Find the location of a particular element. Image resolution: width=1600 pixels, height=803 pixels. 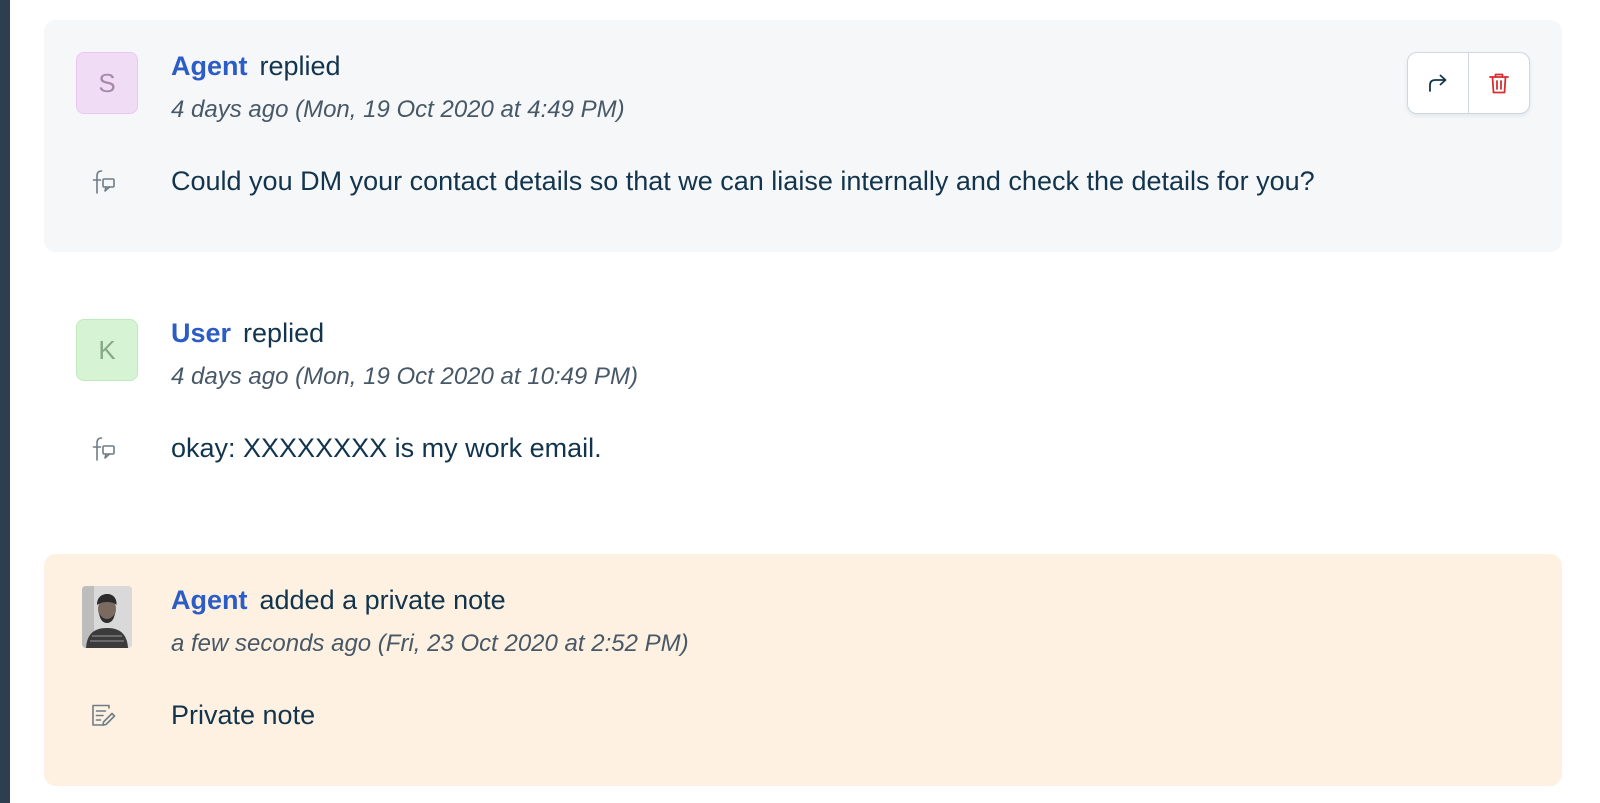

entry-timestamp: 4 days ago (Mon, 19 Oct 2020 at 4:49 PM) is located at coordinates (398, 109).